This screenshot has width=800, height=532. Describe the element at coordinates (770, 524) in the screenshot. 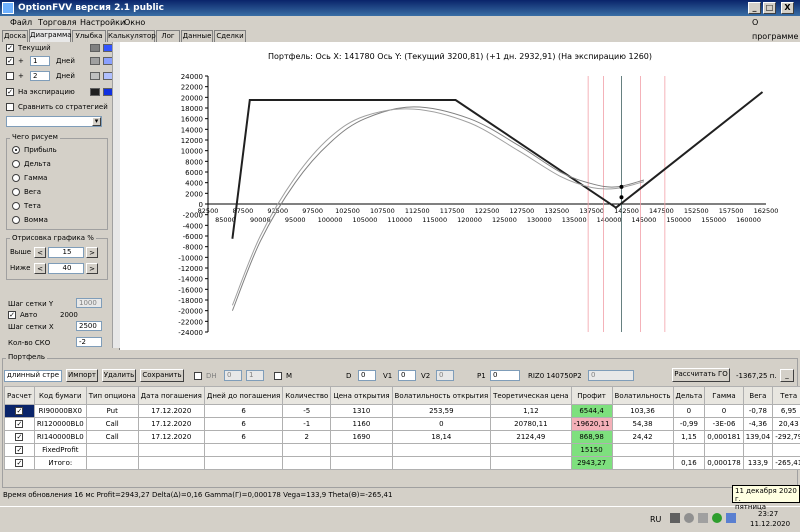

I see `clock-date: 11.12.2020` at that location.